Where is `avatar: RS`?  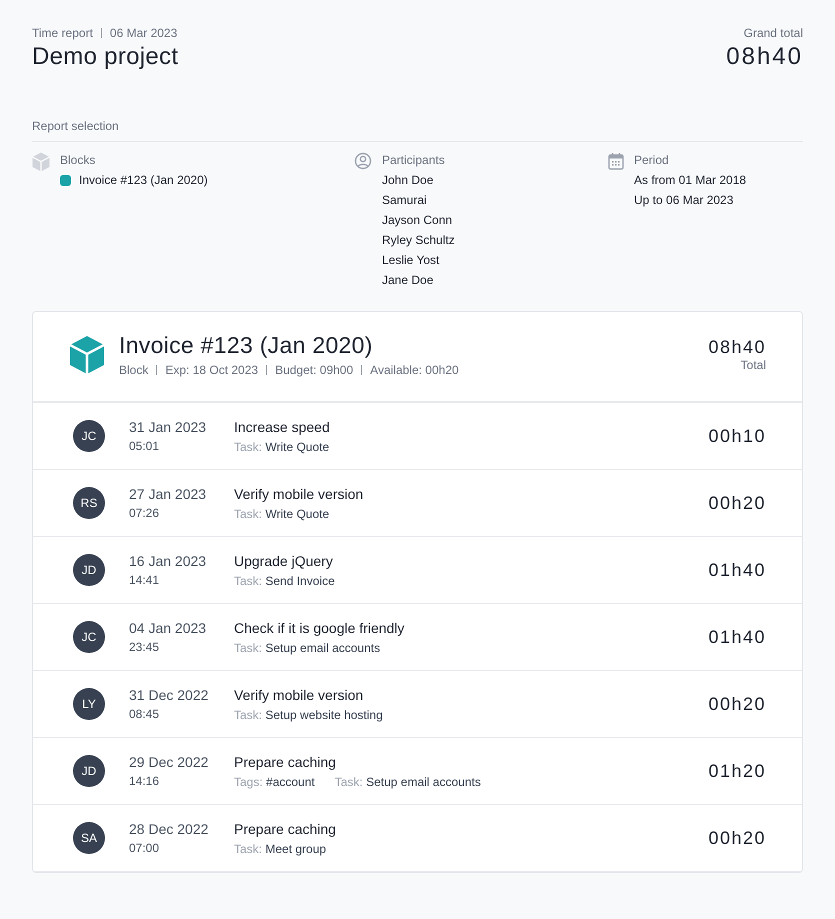 avatar: RS is located at coordinates (89, 503).